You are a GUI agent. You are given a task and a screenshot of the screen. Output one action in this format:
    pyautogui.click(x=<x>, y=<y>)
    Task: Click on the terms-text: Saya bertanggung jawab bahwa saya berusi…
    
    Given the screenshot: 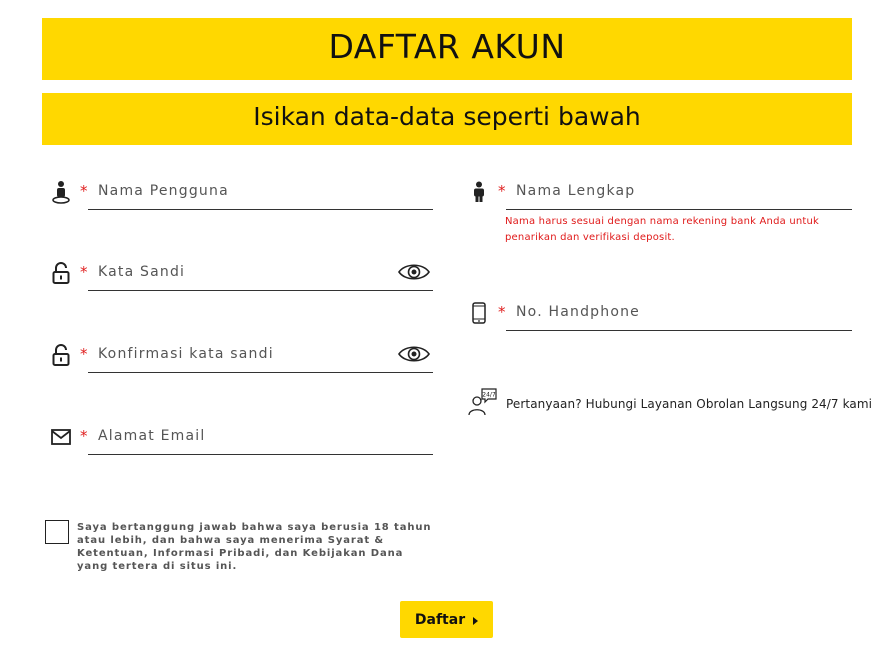 What is the action you would take?
    pyautogui.click(x=254, y=547)
    